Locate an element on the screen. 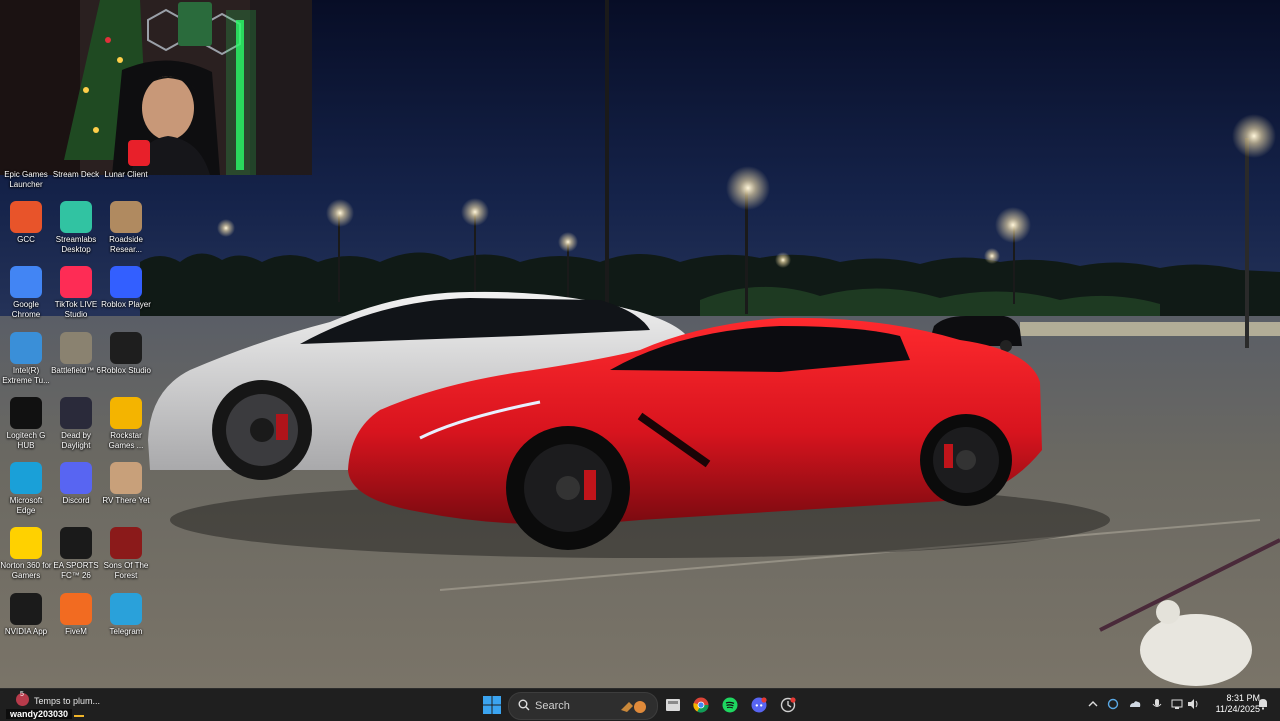 Image resolution: width=1280 pixels, height=721 pixels. desktop-icon-label: Sons Of The Forest is located at coordinates (126, 570).